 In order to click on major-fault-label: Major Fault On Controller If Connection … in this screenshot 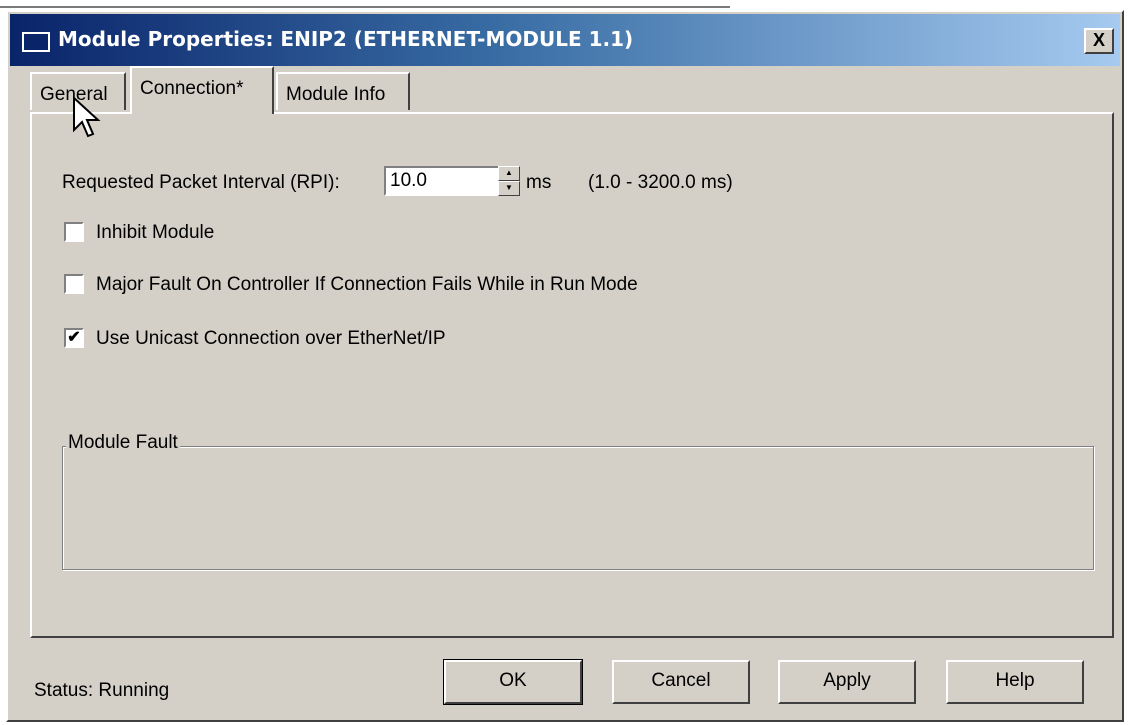, I will do `click(367, 285)`.